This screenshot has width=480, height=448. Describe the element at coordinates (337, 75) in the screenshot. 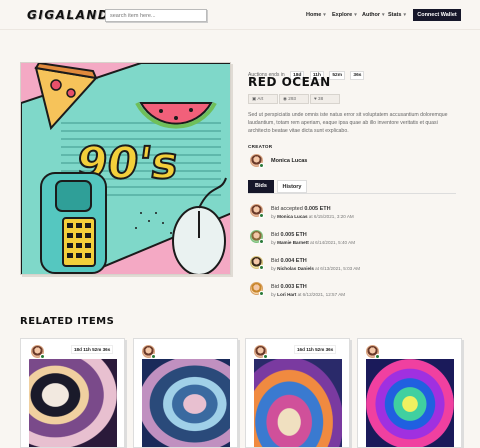

I see `countdown-minutes: 52m` at that location.